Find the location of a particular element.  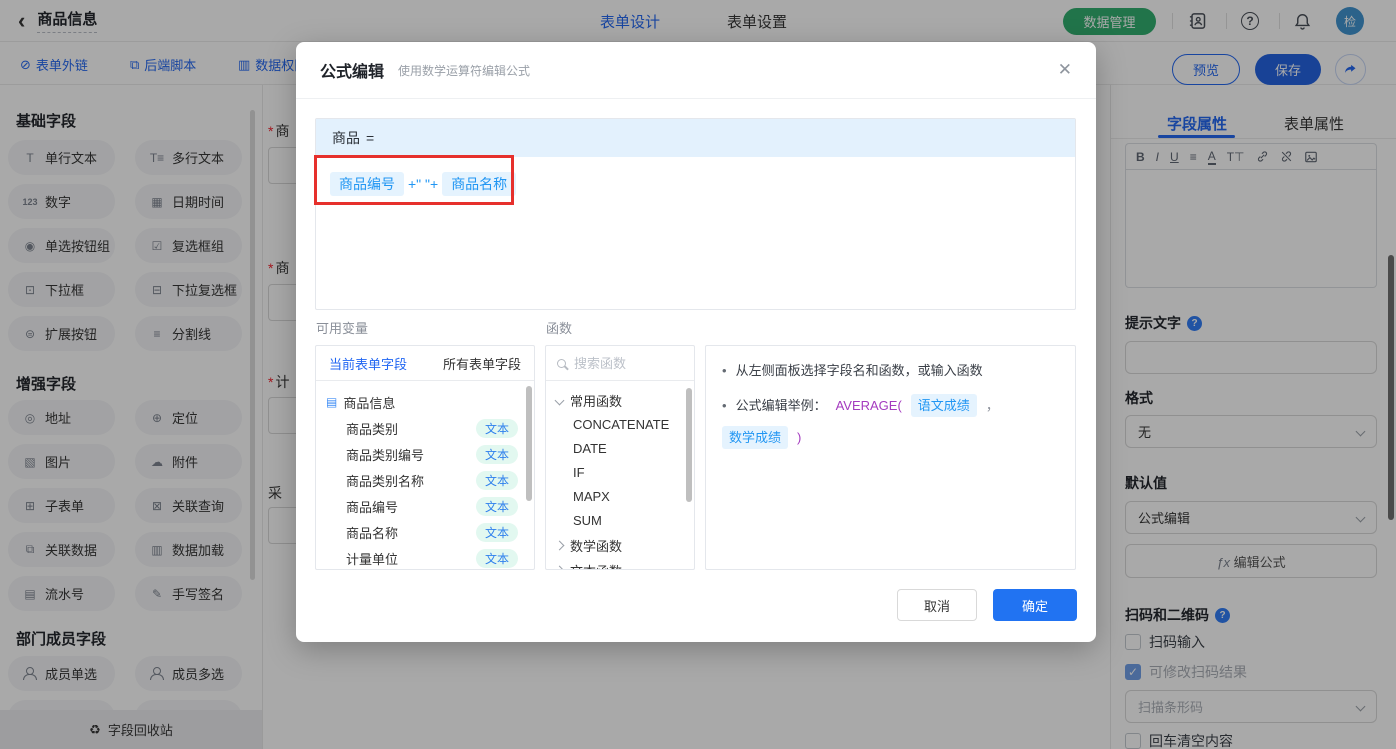

function-item: CONCATENATE is located at coordinates (625, 425).